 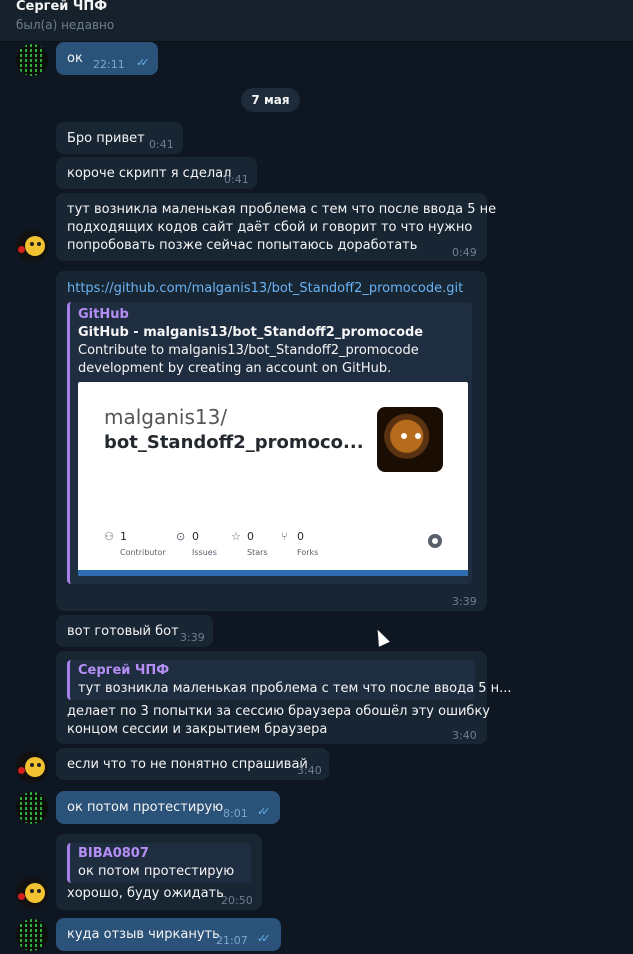 I want to click on message-bubble: ок потом протестирую 8:01 ✓✓, so click(x=168, y=807).